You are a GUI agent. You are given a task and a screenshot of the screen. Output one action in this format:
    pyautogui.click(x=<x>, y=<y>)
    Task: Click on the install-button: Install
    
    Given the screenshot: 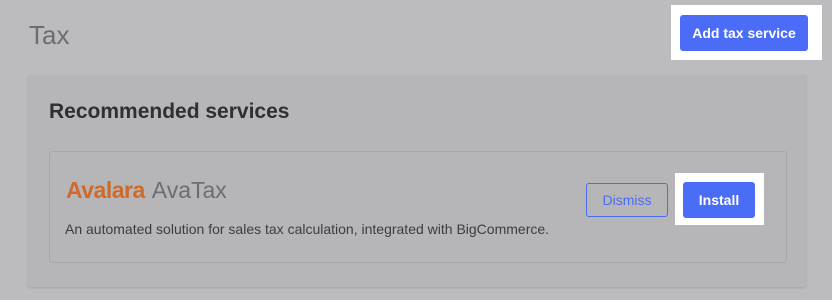 What is the action you would take?
    pyautogui.click(x=719, y=200)
    